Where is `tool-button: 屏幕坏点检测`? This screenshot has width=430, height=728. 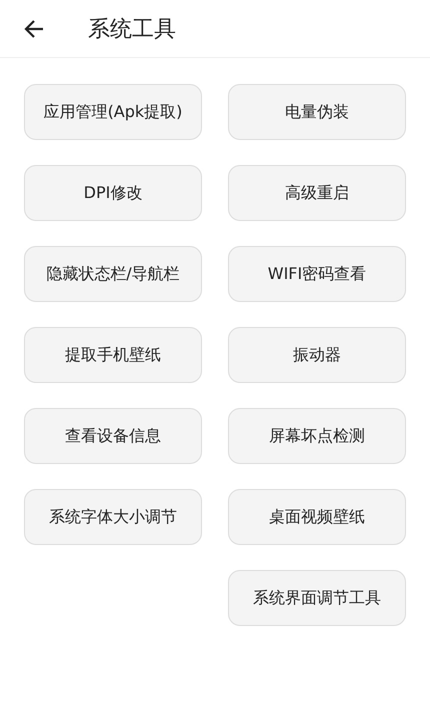
tool-button: 屏幕坏点检测 is located at coordinates (317, 436).